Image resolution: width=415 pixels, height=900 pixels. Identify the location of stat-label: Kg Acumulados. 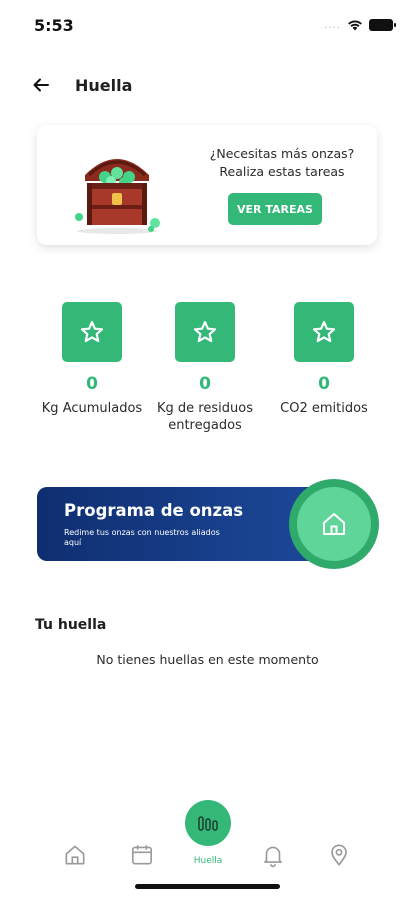
(92, 408).